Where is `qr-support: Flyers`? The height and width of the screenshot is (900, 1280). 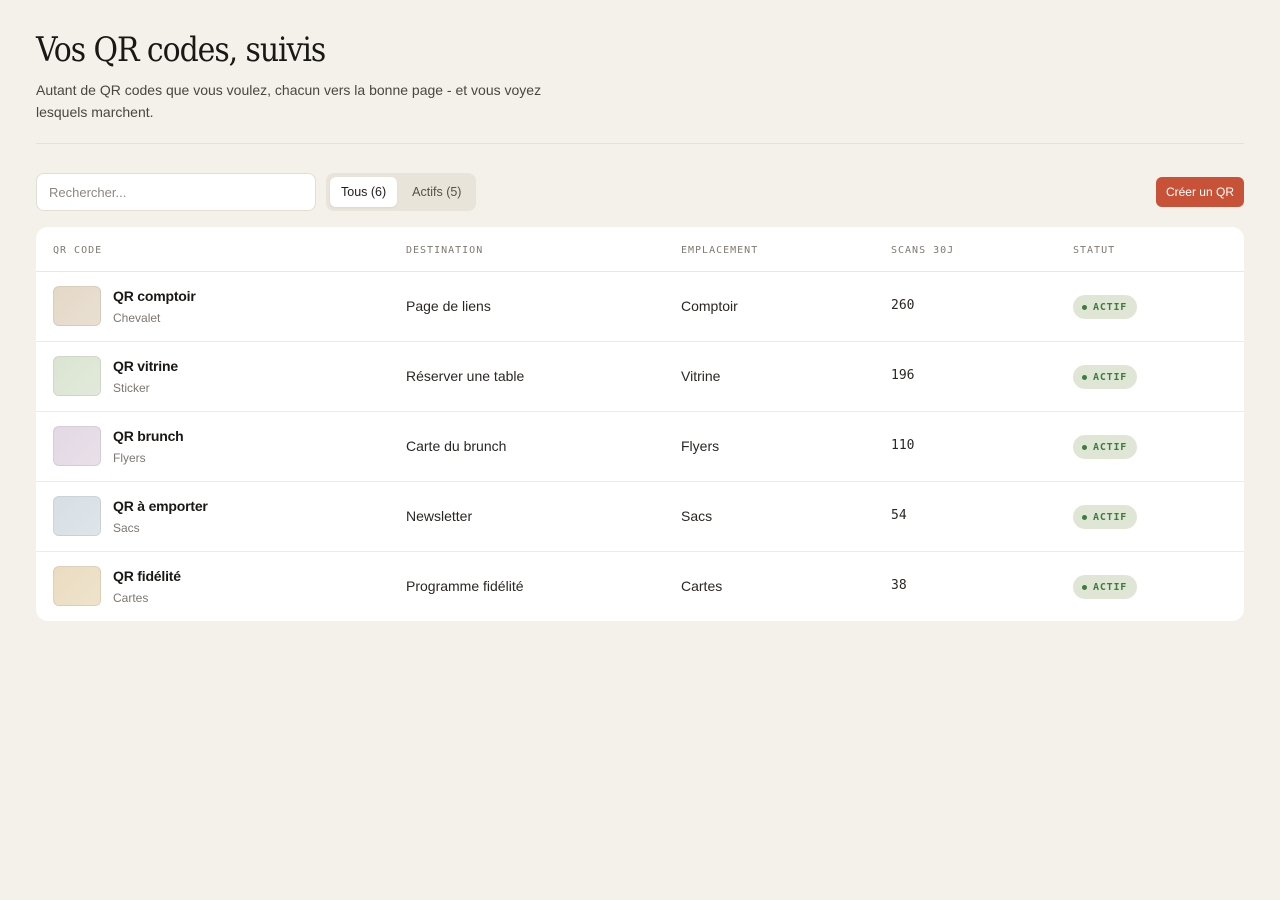 qr-support: Flyers is located at coordinates (129, 458).